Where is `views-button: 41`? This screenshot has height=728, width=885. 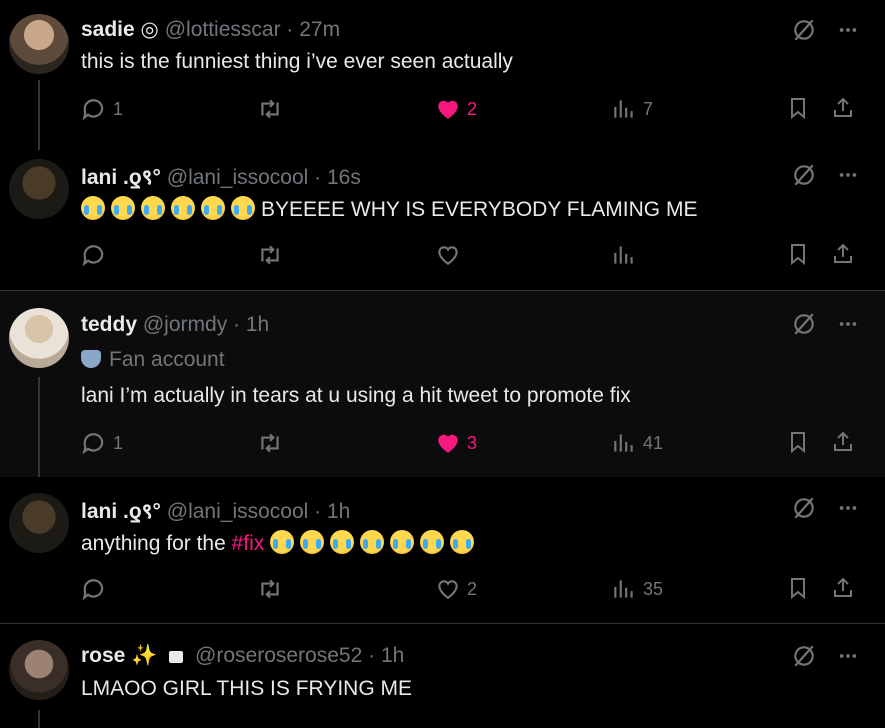
views-button: 41 is located at coordinates (637, 443).